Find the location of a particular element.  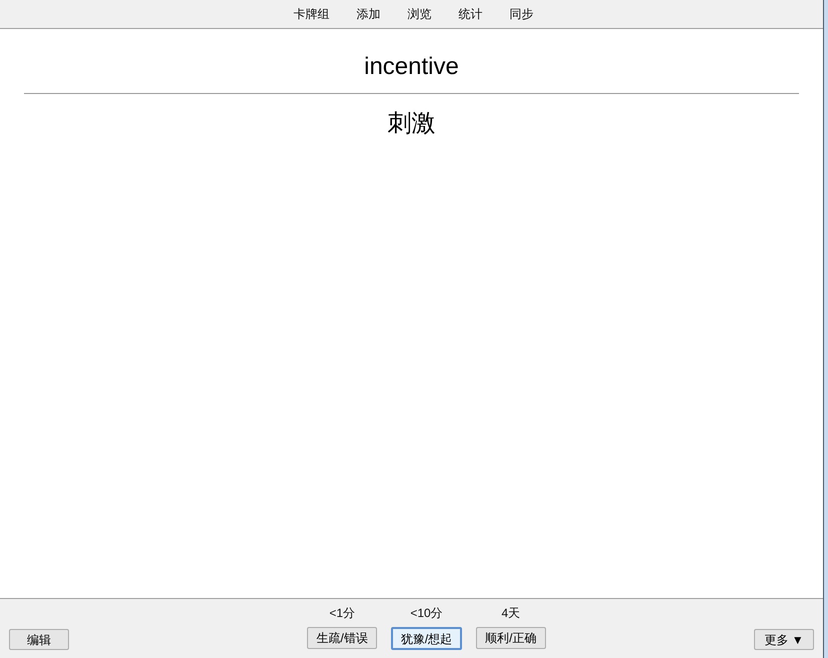

answer-button: 犹豫/想起 is located at coordinates (426, 638).